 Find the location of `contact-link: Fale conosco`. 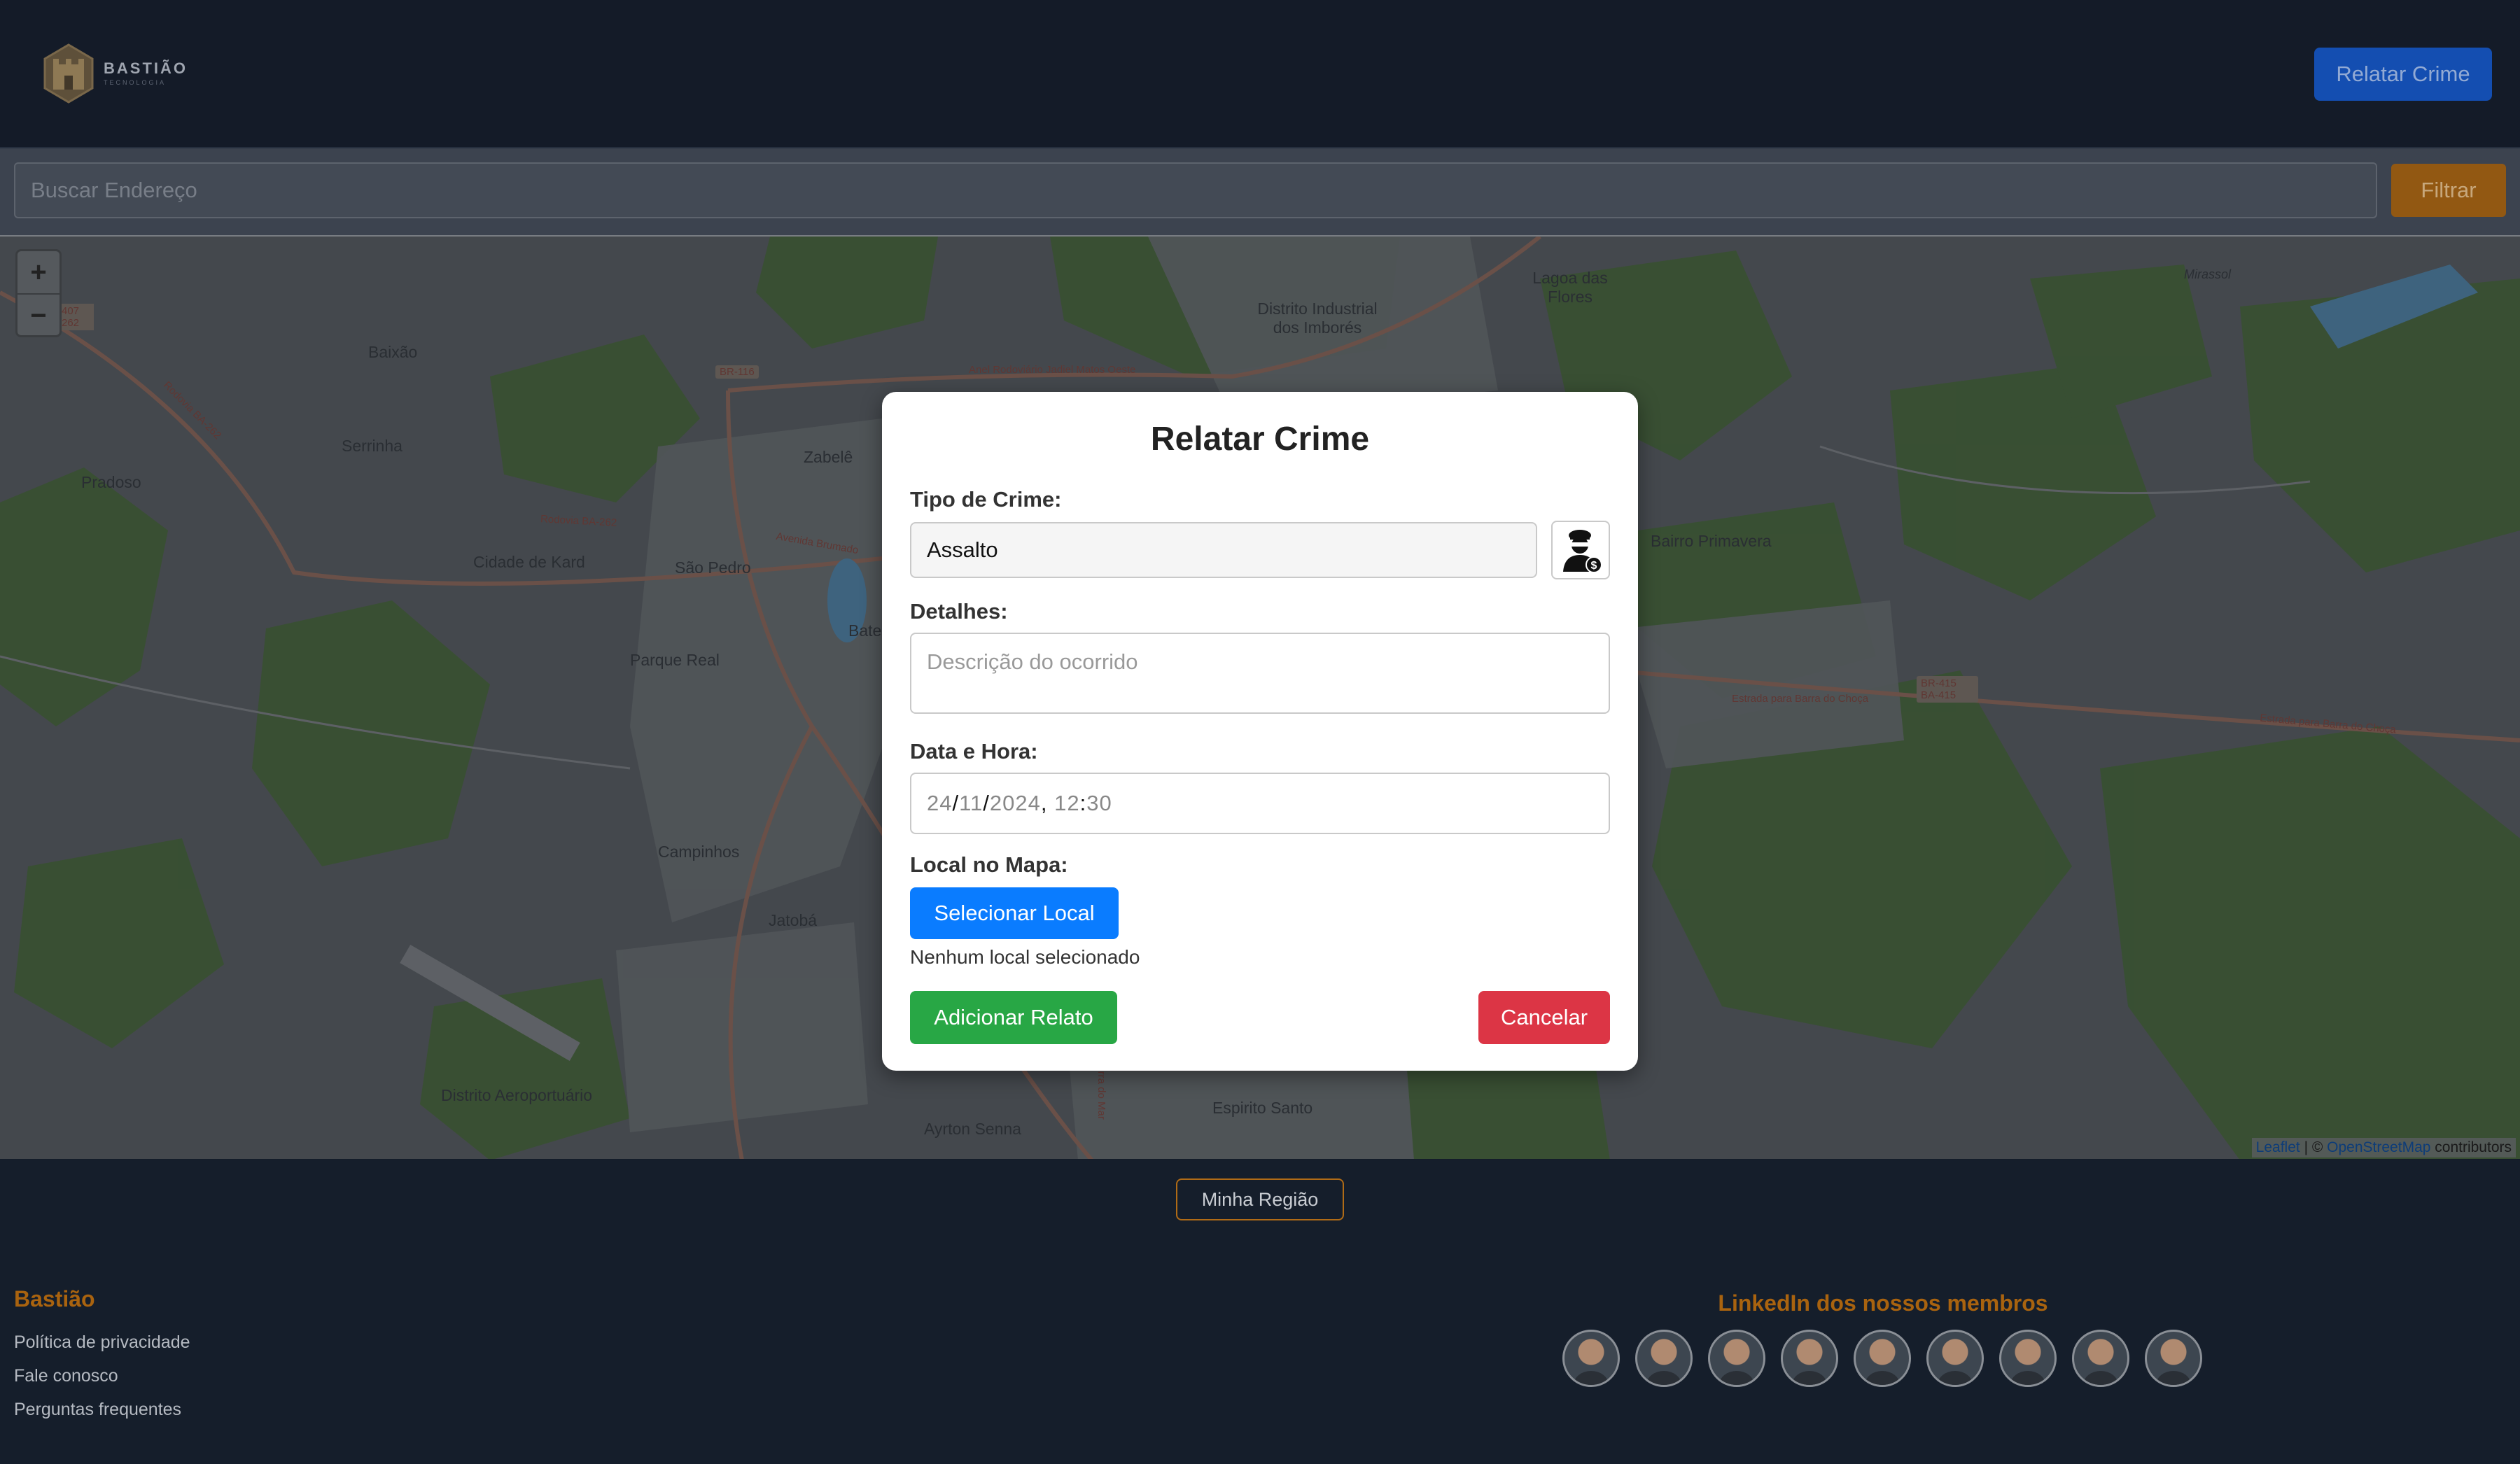

contact-link: Fale conosco is located at coordinates (66, 1376).